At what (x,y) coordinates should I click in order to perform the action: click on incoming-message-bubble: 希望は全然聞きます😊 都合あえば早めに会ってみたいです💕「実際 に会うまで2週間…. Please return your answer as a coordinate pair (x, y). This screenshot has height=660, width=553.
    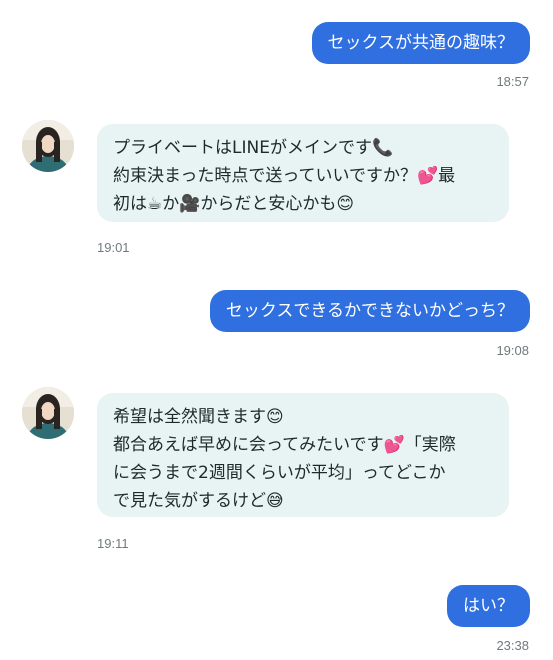
    Looking at the image, I should click on (303, 455).